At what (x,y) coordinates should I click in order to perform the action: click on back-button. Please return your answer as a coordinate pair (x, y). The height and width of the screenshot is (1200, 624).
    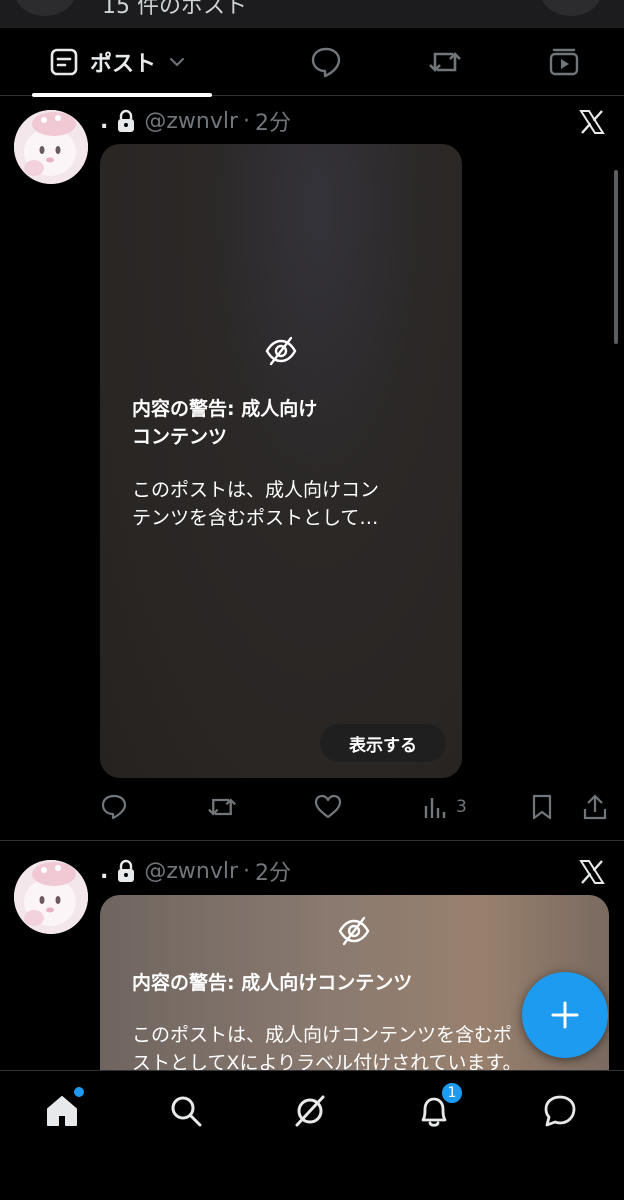
    Looking at the image, I should click on (45, 8).